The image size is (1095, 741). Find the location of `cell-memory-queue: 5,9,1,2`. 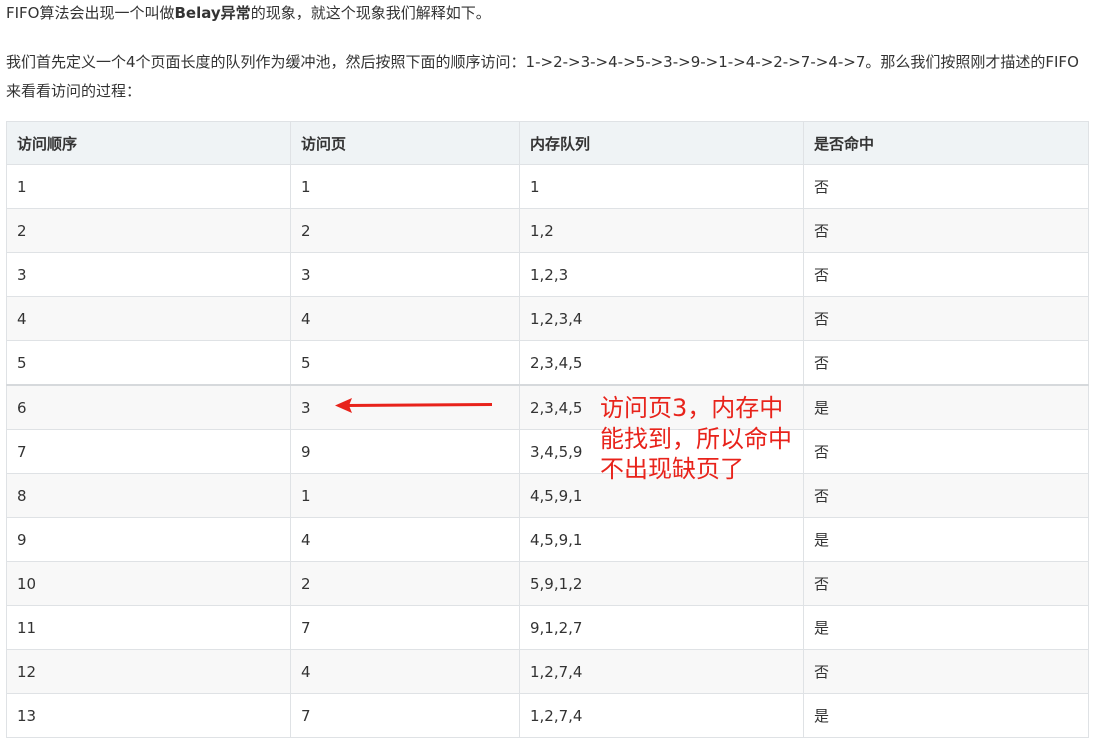

cell-memory-queue: 5,9,1,2 is located at coordinates (661, 583).